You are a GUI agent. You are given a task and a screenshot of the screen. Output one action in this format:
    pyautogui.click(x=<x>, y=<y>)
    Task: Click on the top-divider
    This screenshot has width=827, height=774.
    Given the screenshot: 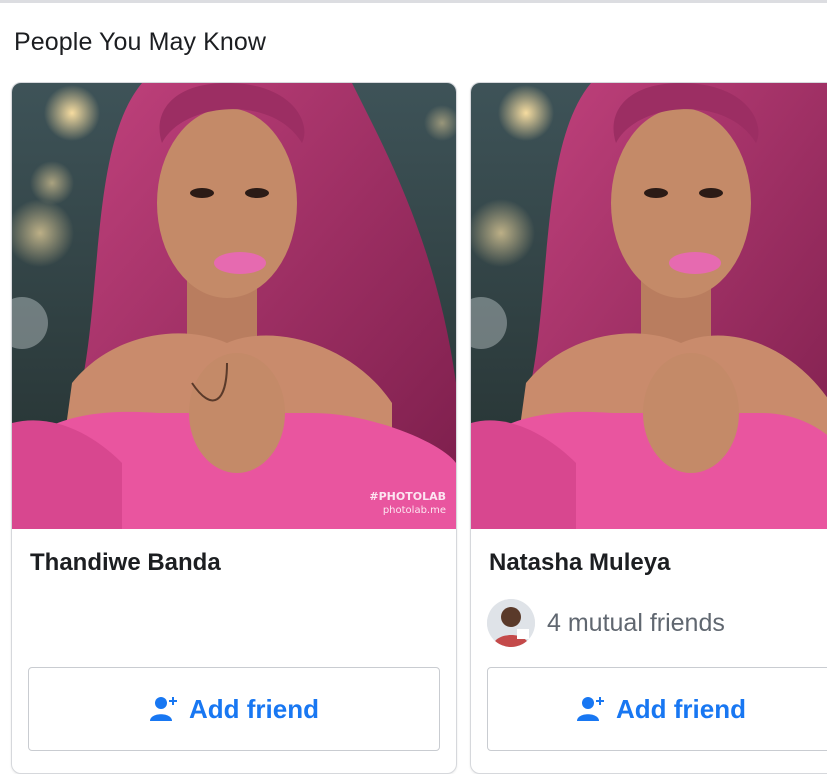 What is the action you would take?
    pyautogui.click(x=413, y=1)
    